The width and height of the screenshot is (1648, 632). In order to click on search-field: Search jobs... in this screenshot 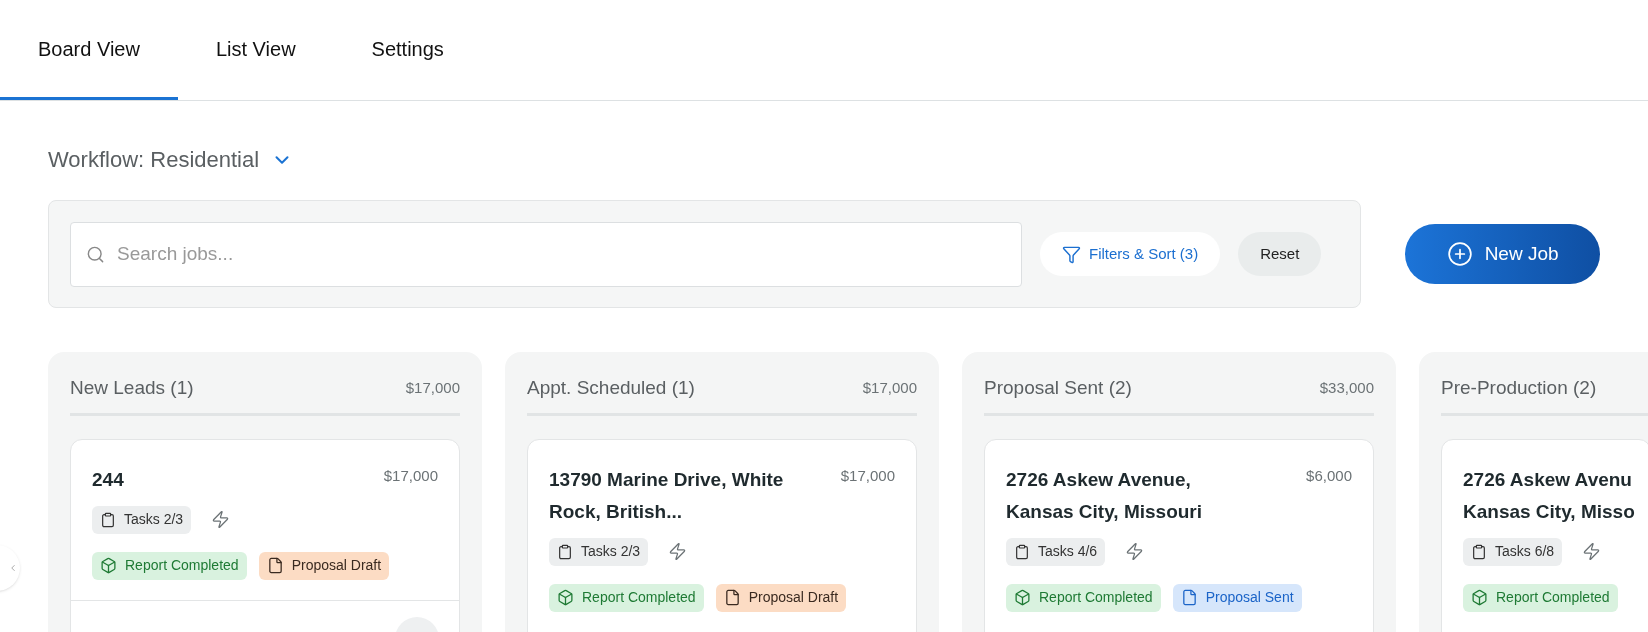, I will do `click(546, 254)`.